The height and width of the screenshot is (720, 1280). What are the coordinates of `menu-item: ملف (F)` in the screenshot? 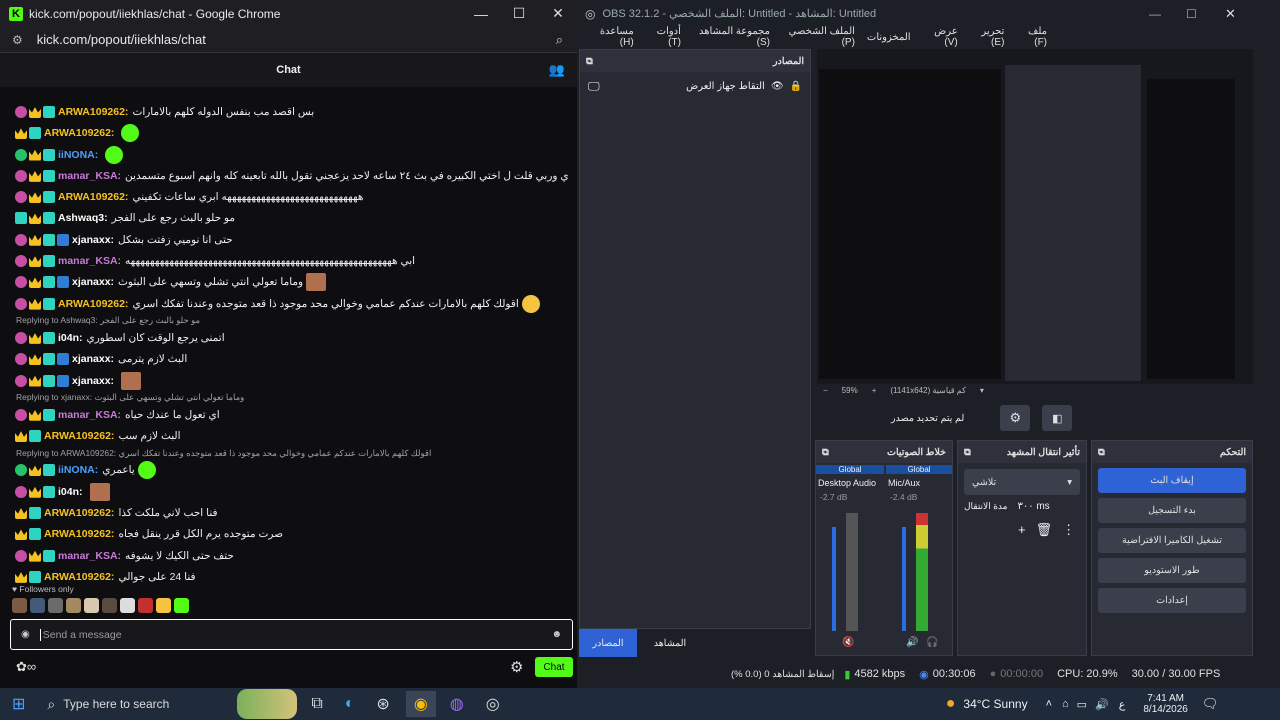 It's located at (1031, 37).